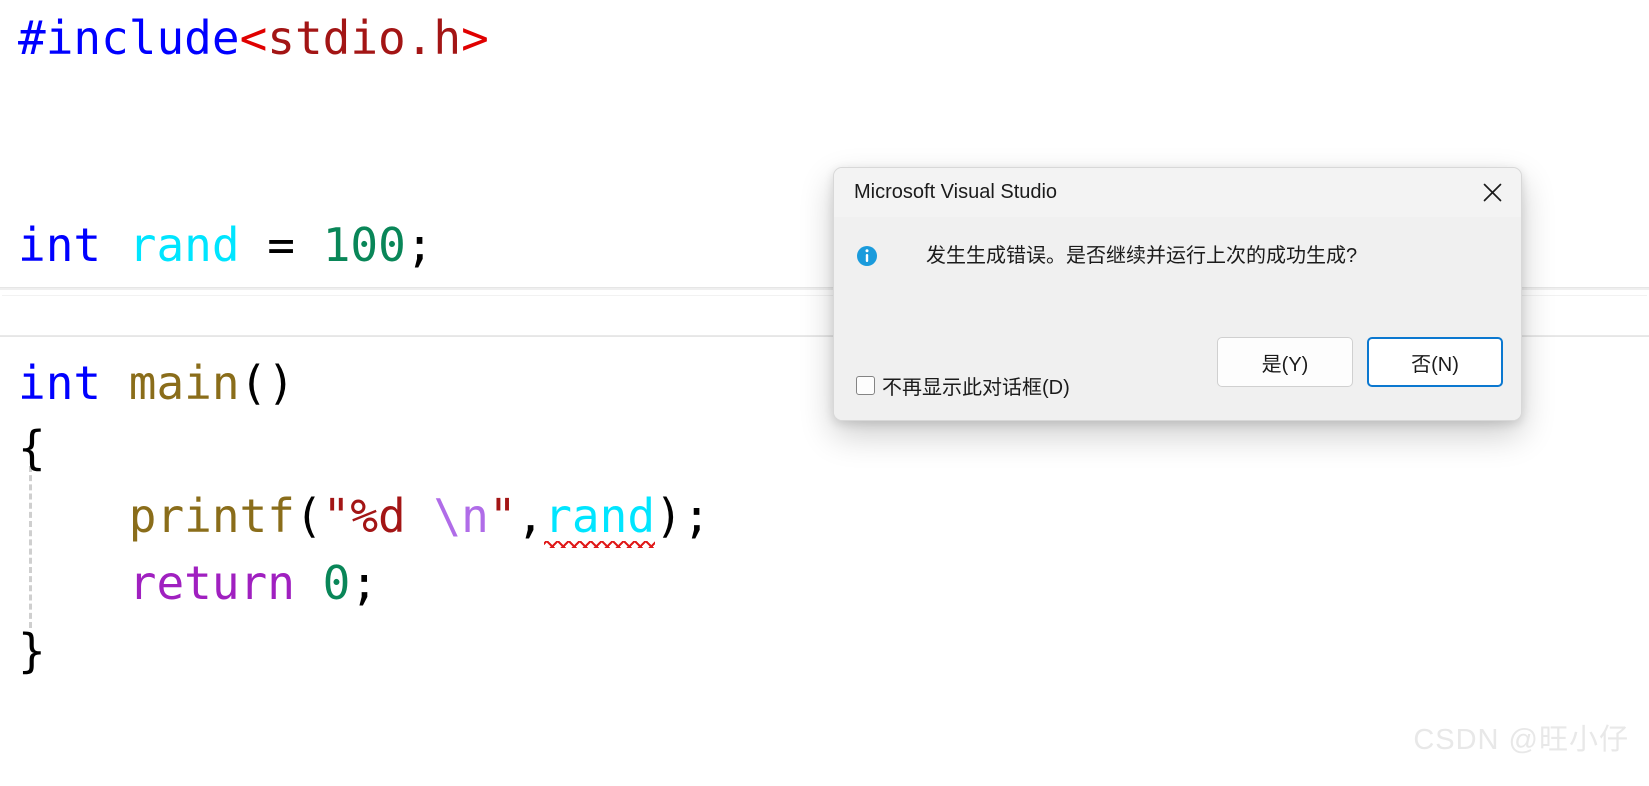 This screenshot has width=1649, height=786. What do you see at coordinates (378, 516) in the screenshot?
I see `code-token-str: "%d` at bounding box center [378, 516].